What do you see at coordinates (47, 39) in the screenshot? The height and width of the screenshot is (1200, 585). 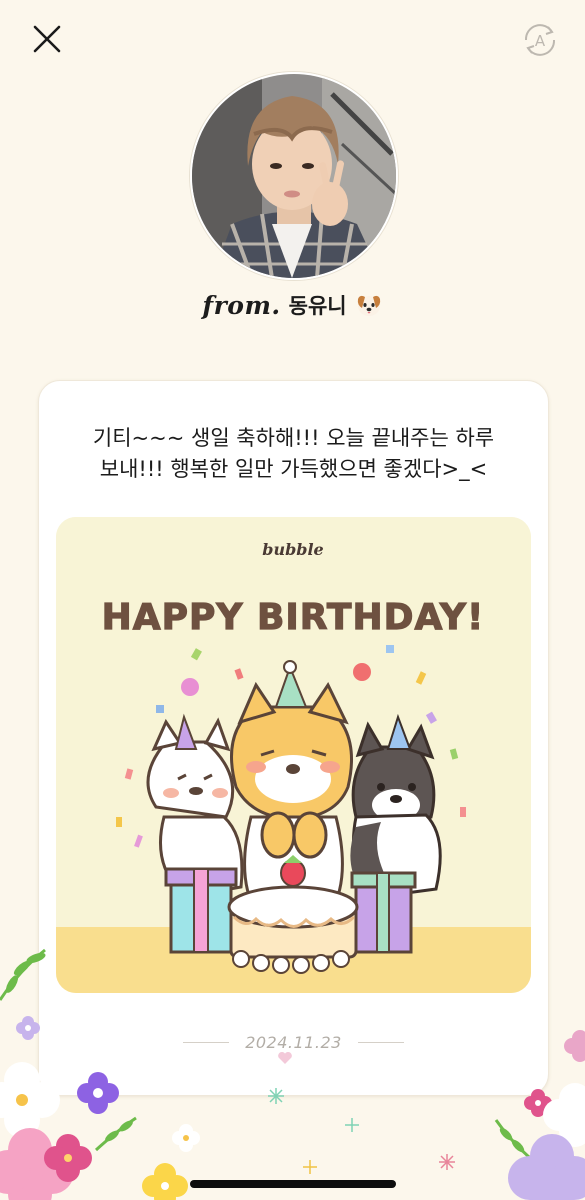 I see `close-icon` at bounding box center [47, 39].